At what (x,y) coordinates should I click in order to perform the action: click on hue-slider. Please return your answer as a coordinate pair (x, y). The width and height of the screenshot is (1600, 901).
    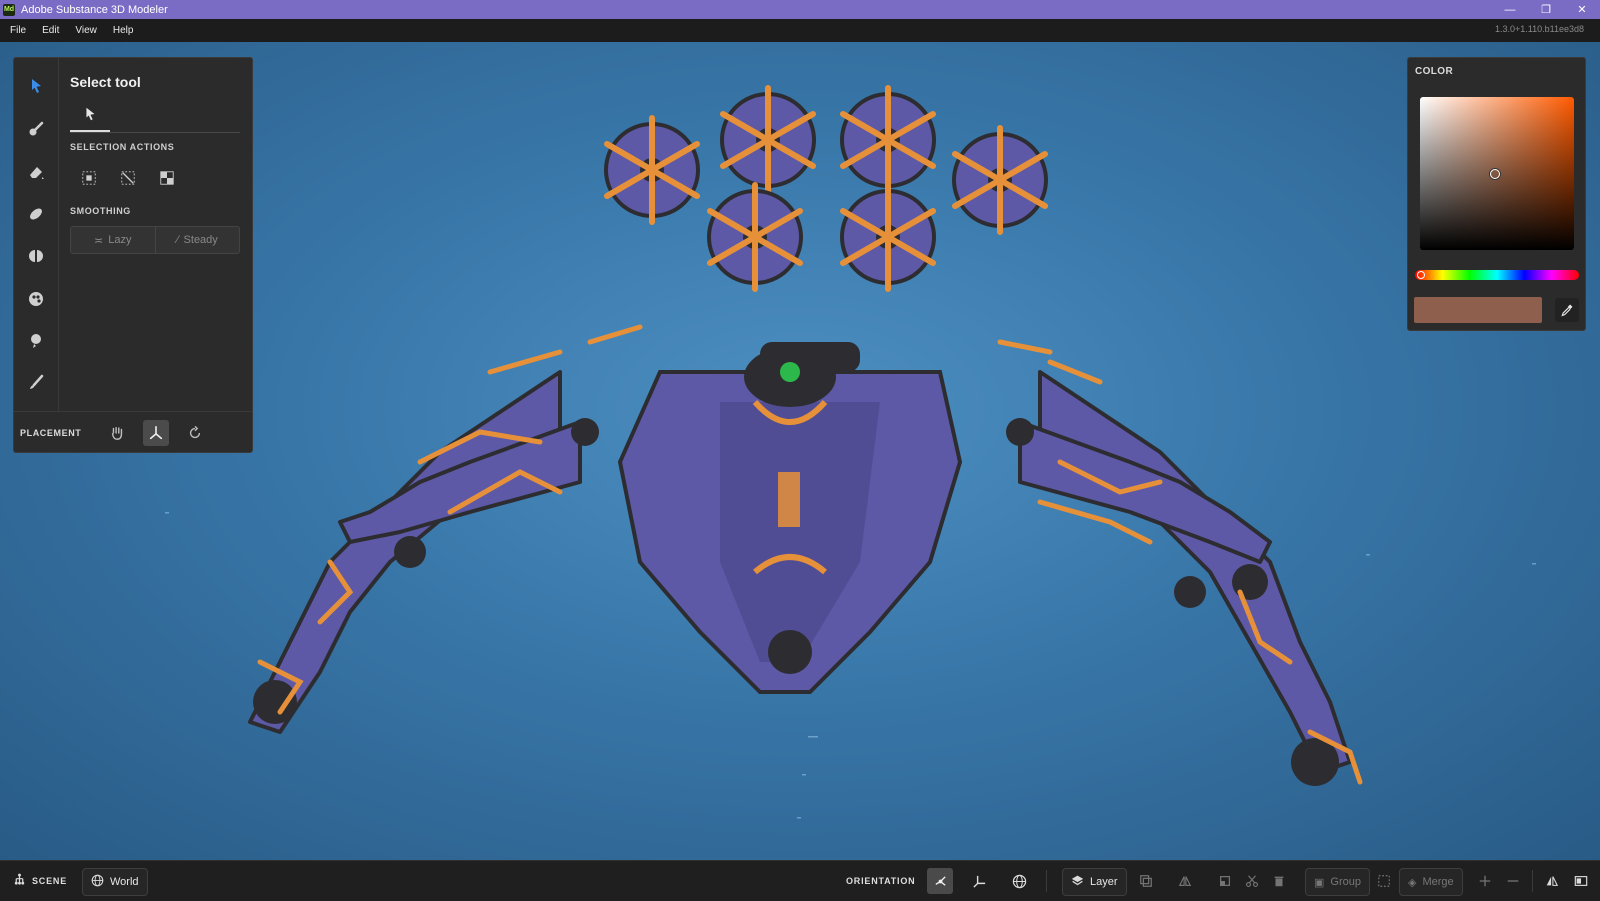
    Looking at the image, I should click on (1497, 275).